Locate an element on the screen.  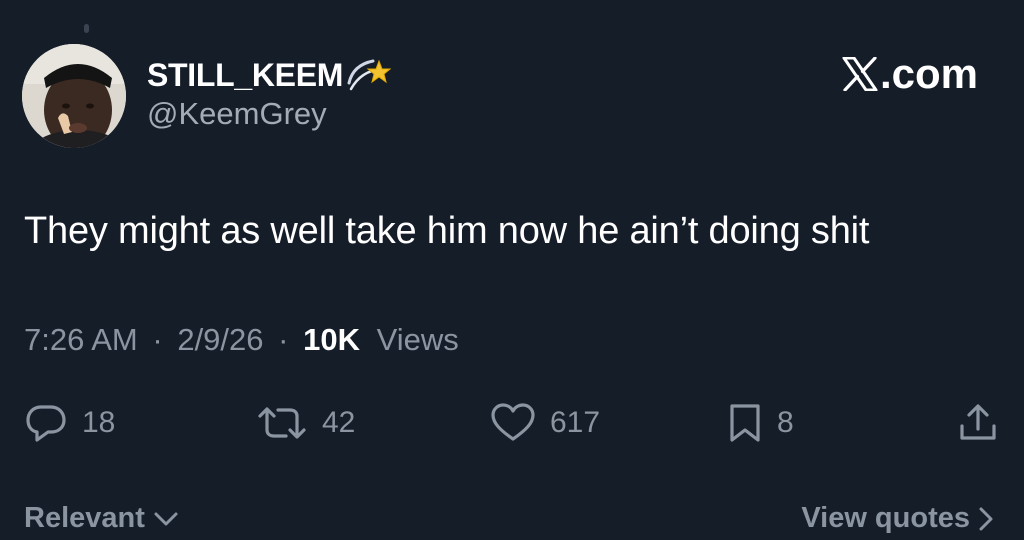
repost-button: 42 is located at coordinates (305, 423).